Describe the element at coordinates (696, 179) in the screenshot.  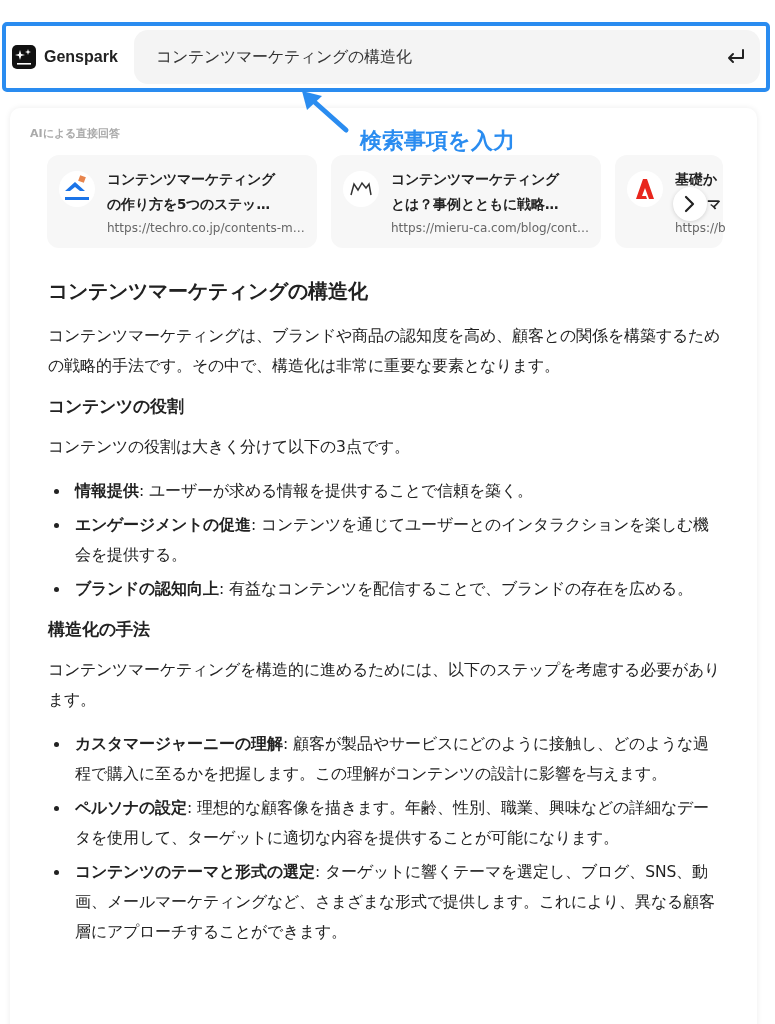
I see `source-title-line: 基礎か` at that location.